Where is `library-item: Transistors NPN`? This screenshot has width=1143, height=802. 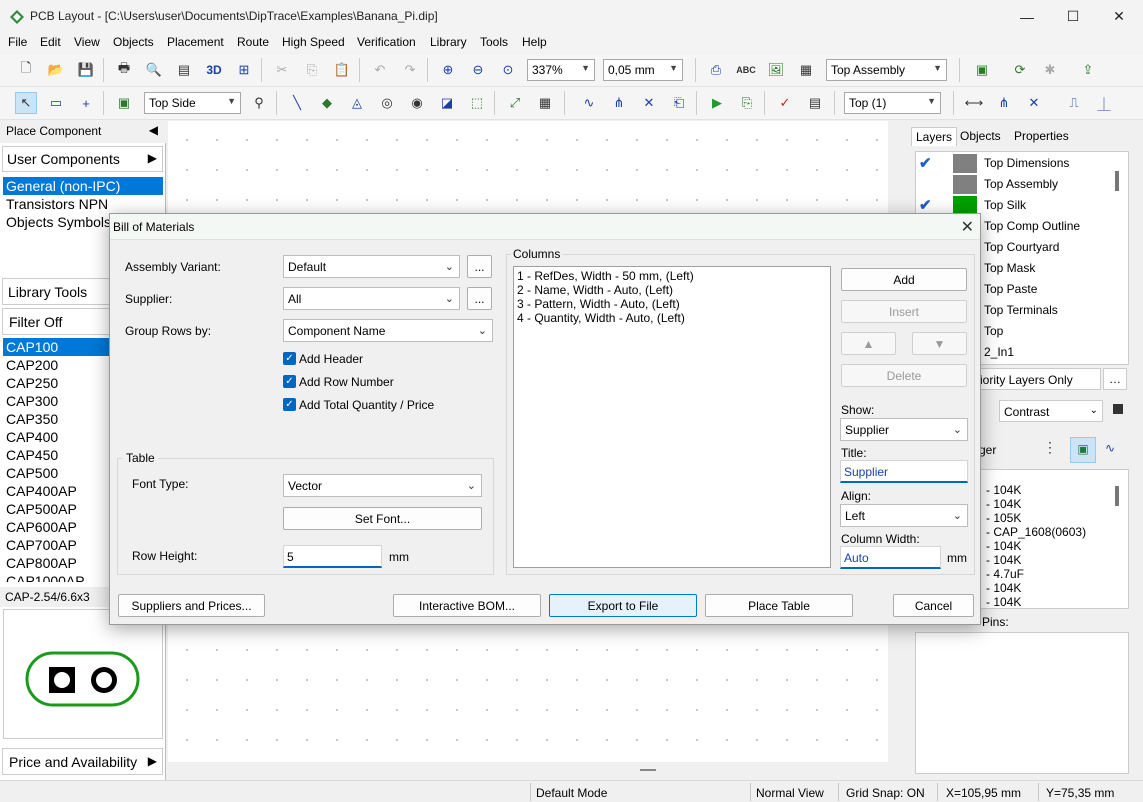 library-item: Transistors NPN is located at coordinates (83, 204).